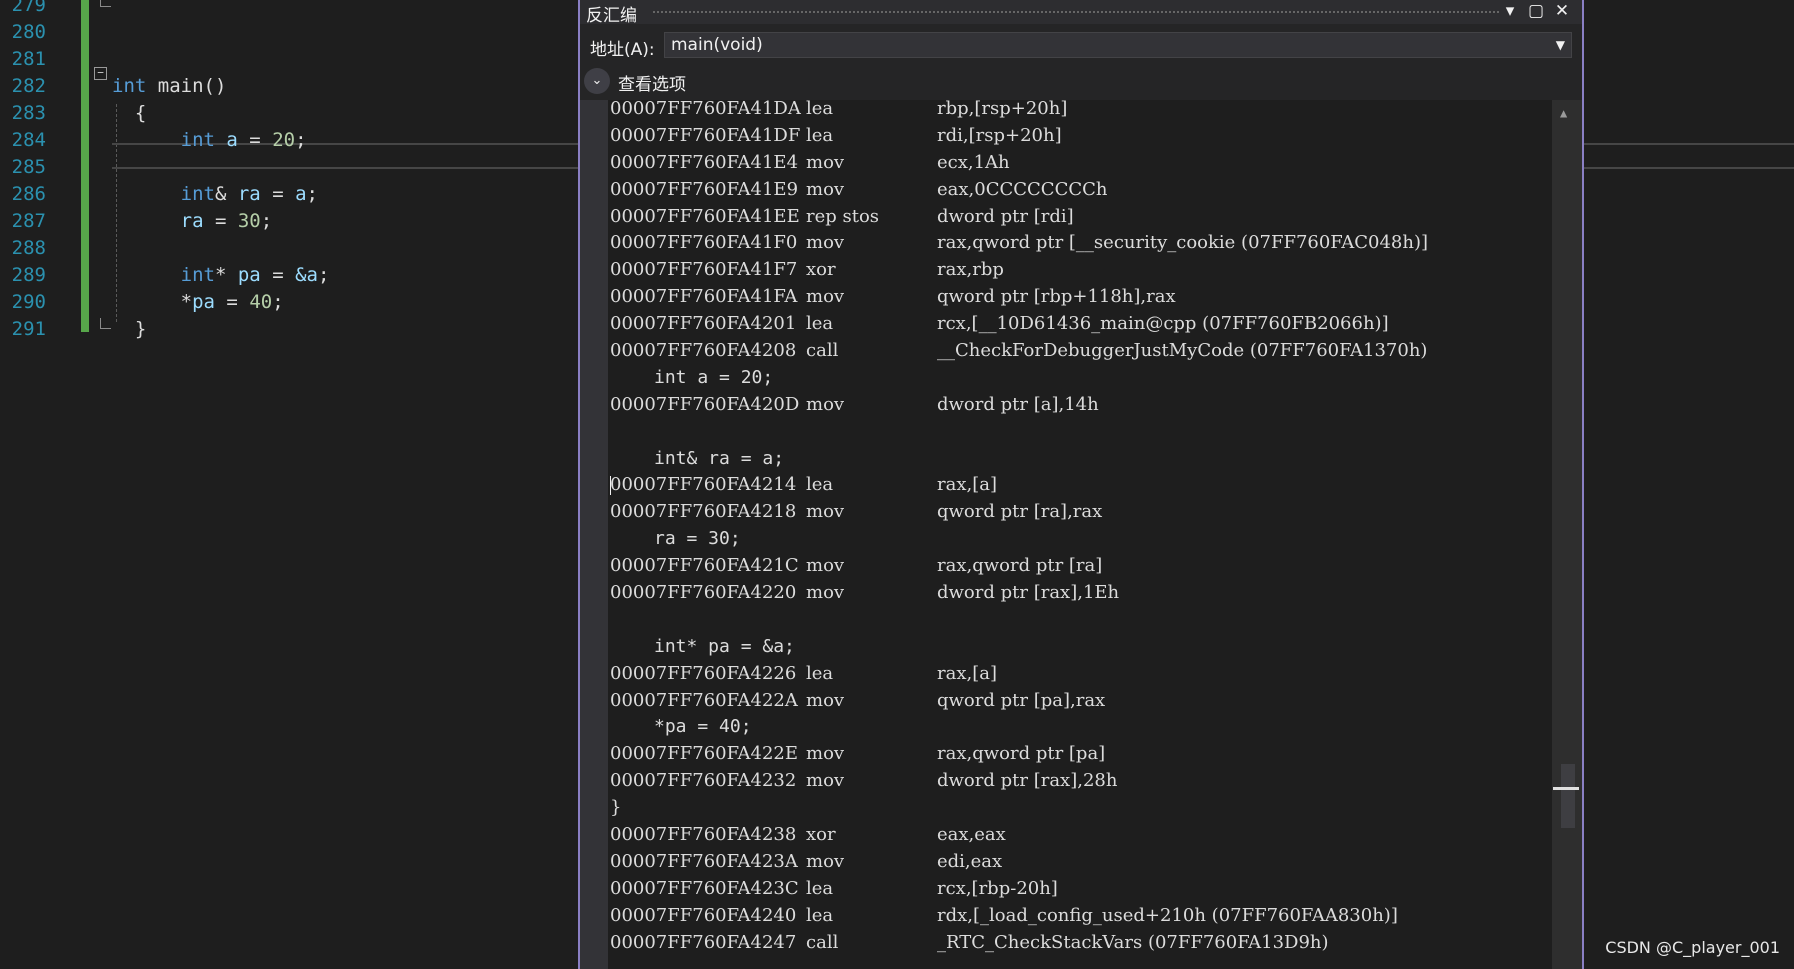 This screenshot has height=969, width=1794. What do you see at coordinates (838, 111) in the screenshot?
I see `instruction-row: 00007FF760FA41DA lea rbp,[rsp+20h]` at bounding box center [838, 111].